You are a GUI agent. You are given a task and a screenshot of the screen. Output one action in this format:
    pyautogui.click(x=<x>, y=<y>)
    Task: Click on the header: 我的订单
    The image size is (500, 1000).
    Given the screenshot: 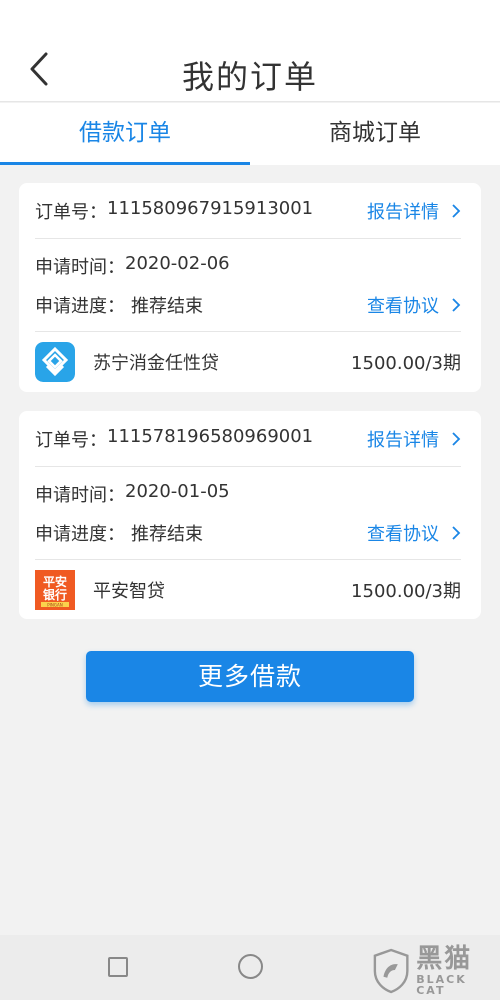 What is the action you would take?
    pyautogui.click(x=250, y=51)
    